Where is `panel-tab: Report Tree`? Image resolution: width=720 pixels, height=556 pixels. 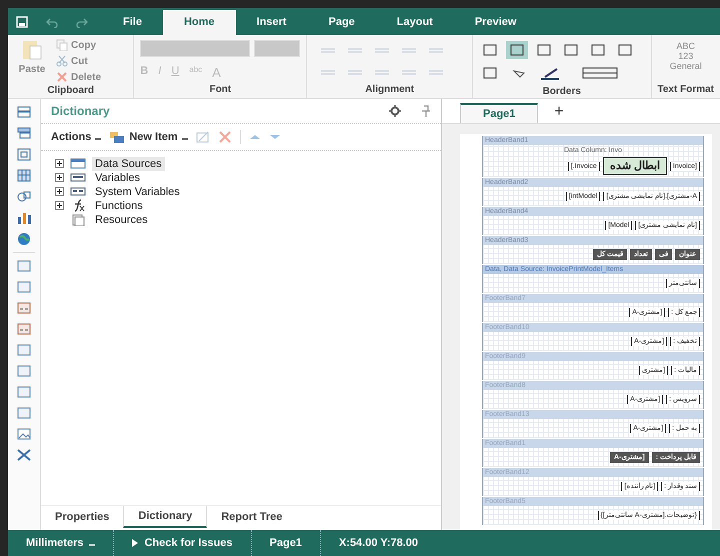 panel-tab: Report Tree is located at coordinates (251, 517).